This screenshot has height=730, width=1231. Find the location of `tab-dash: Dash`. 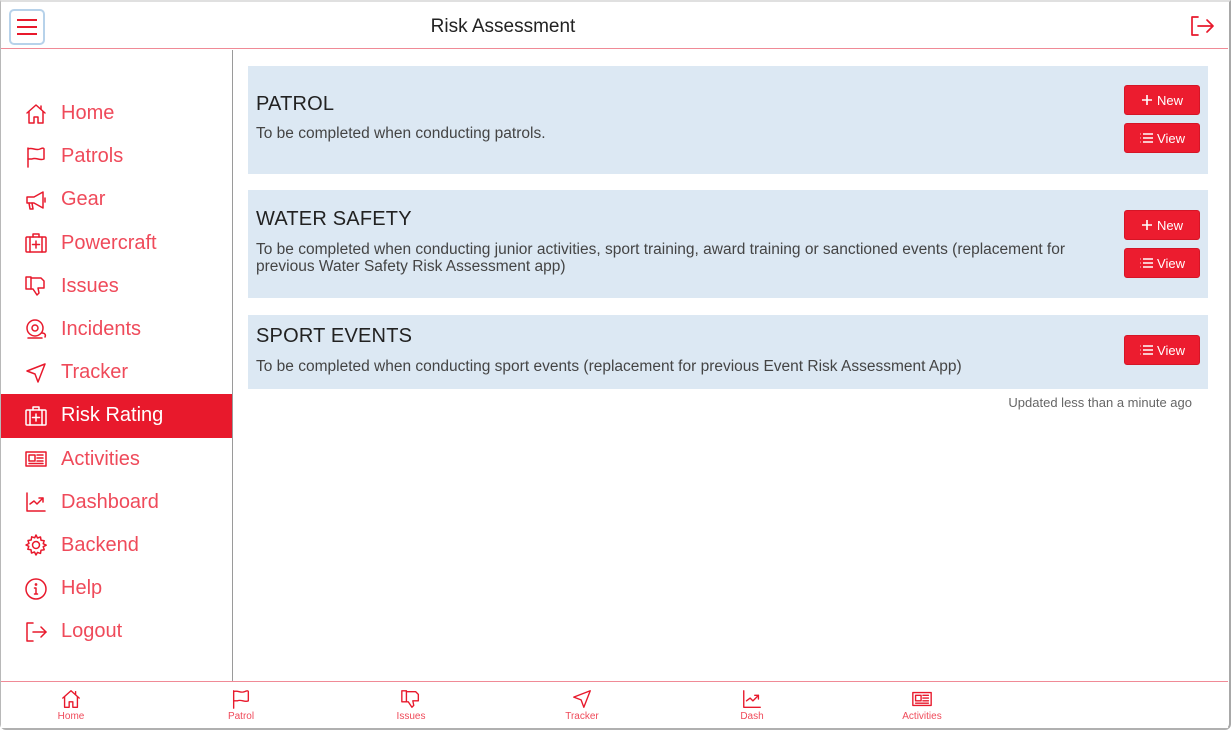

tab-dash: Dash is located at coordinates (752, 705).